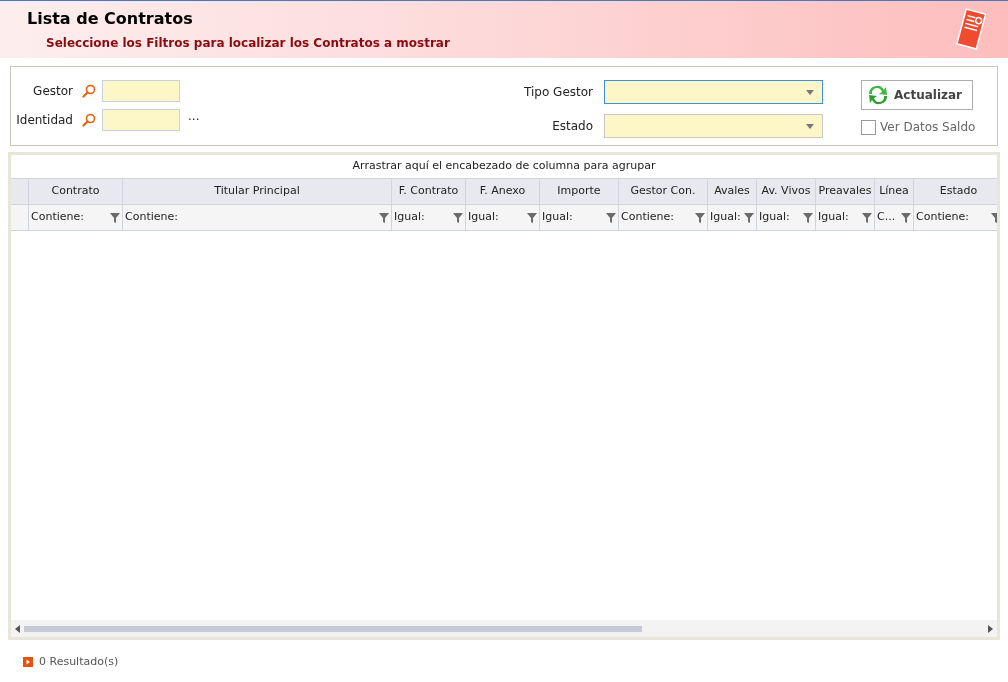  I want to click on column-header: Línea, so click(894, 191).